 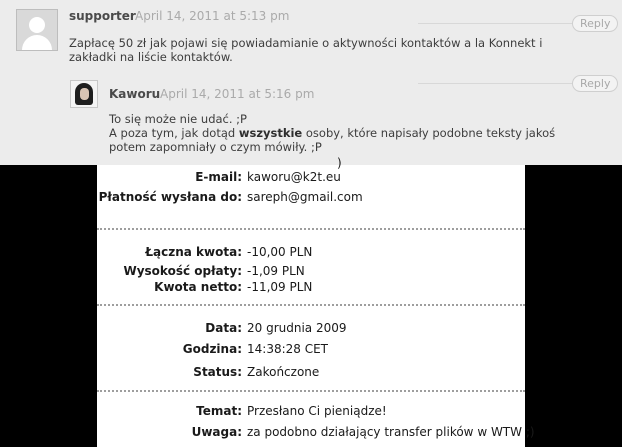 What do you see at coordinates (182, 271) in the screenshot?
I see `fee-label: Wysokość opłaty:` at bounding box center [182, 271].